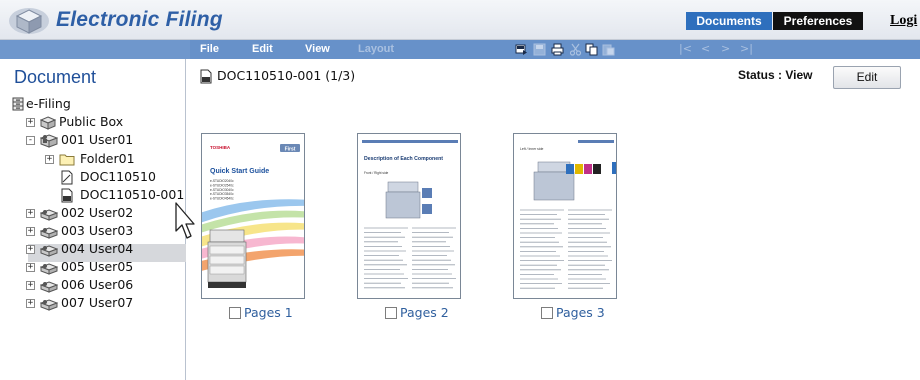 Image resolution: width=920 pixels, height=380 pixels. What do you see at coordinates (97, 302) in the screenshot?
I see `tree-item-label: 007 User07` at bounding box center [97, 302].